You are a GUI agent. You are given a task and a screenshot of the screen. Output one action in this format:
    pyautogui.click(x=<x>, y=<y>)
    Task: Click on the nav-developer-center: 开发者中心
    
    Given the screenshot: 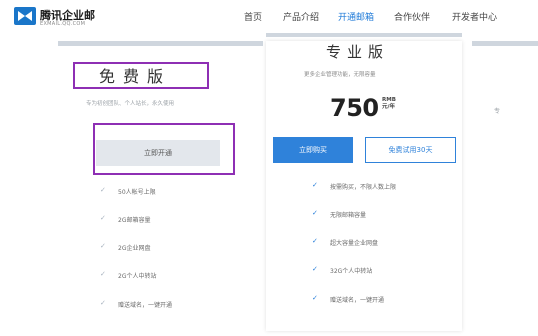 What is the action you would take?
    pyautogui.click(x=474, y=16)
    